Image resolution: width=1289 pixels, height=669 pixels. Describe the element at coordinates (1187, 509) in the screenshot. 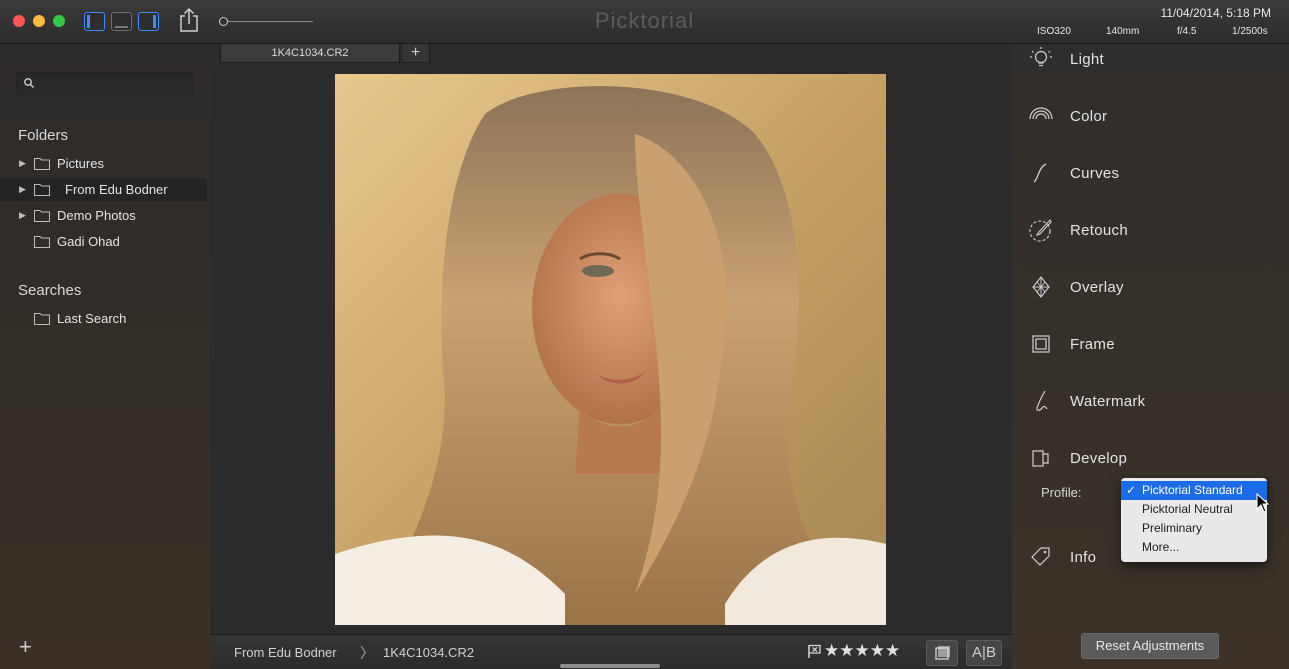

I see `profile-option-label: Picktorial Neutral` at that location.